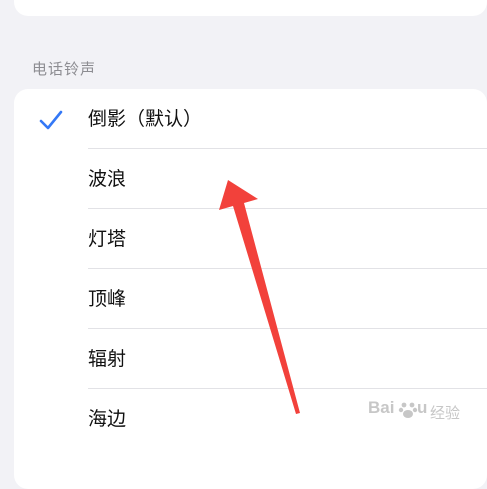  What do you see at coordinates (51, 120) in the screenshot?
I see `checkmark-icon` at bounding box center [51, 120].